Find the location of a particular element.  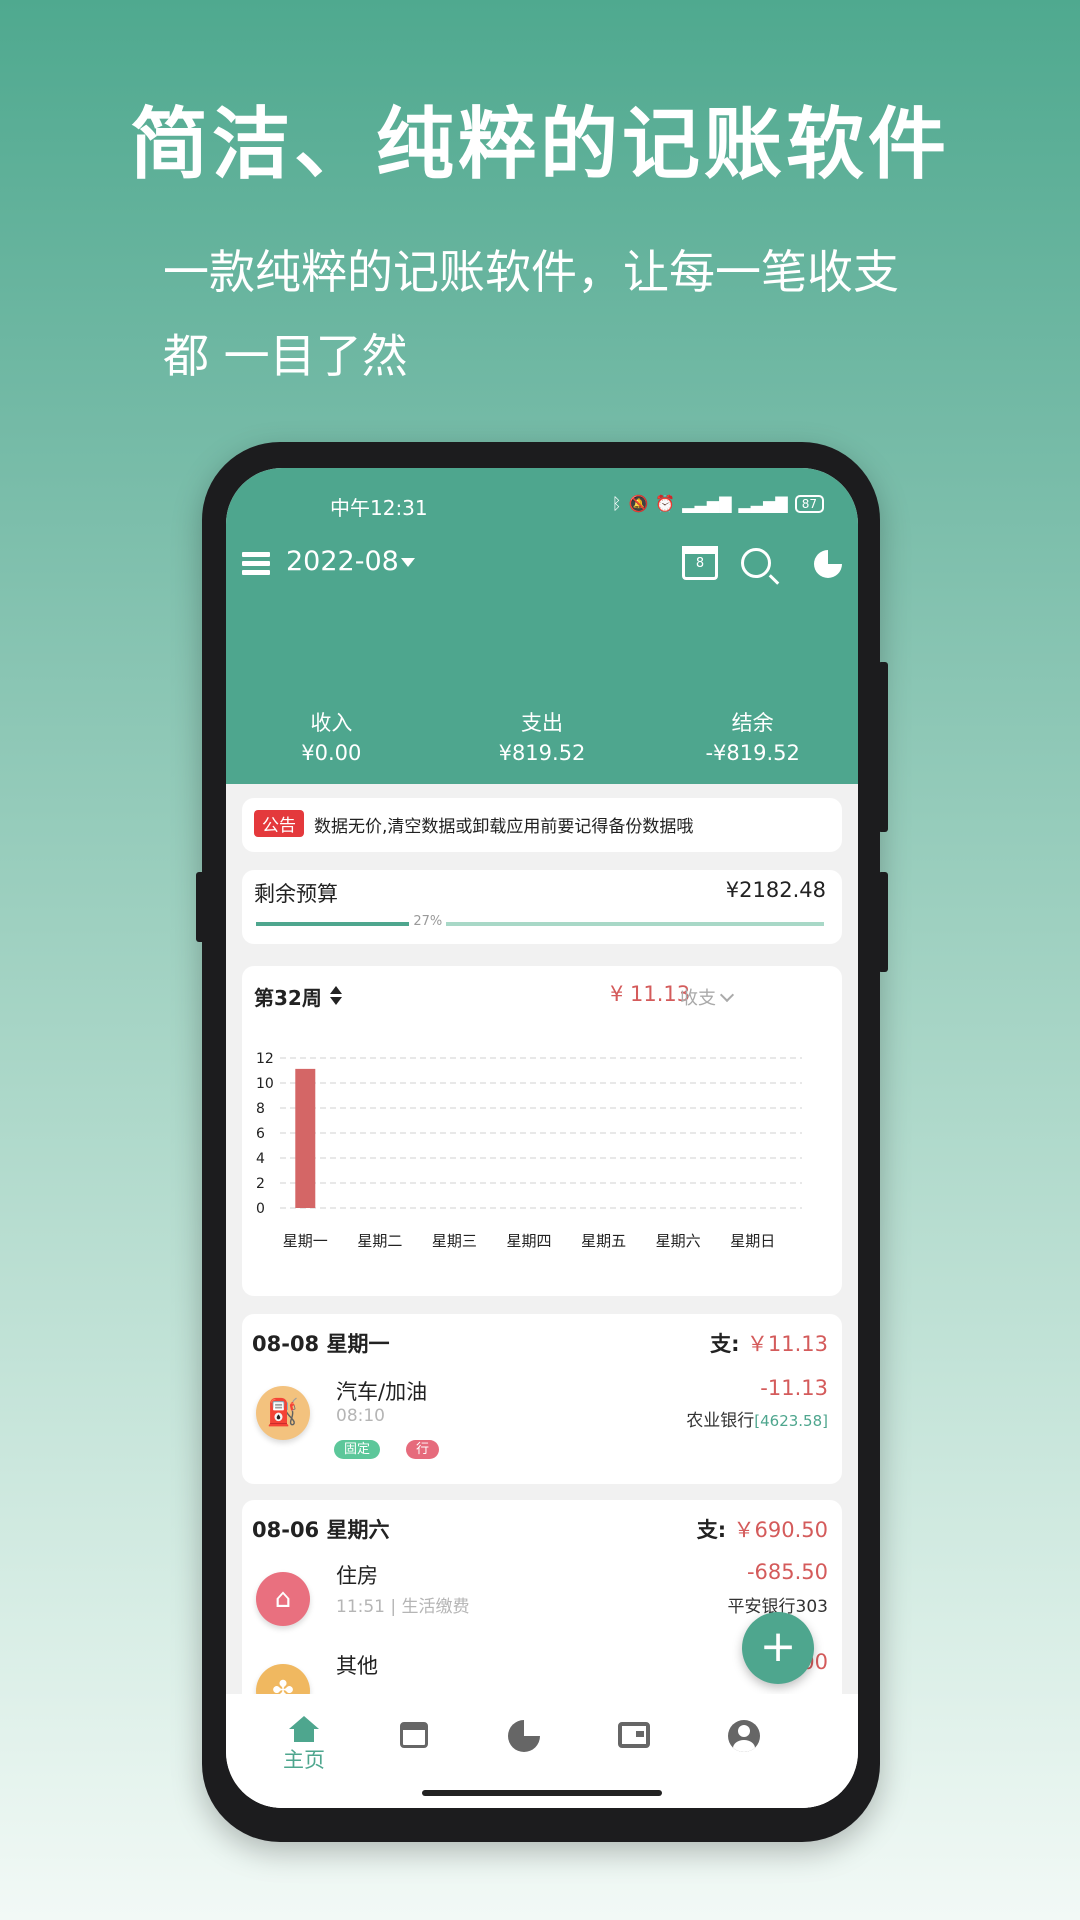

promo-subline: 一款纯粹的记账软件，让每一笔收支 都 一目了然 is located at coordinates (563, 314).